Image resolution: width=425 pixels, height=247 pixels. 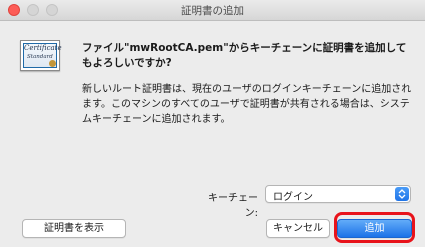 What do you see at coordinates (298, 228) in the screenshot?
I see `cancel-button: キャンセル` at bounding box center [298, 228].